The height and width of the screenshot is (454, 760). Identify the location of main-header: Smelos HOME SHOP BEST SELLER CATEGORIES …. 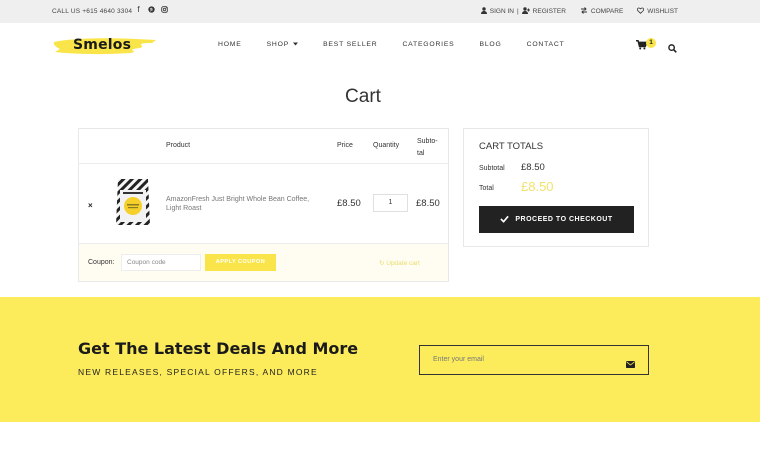
(380, 45).